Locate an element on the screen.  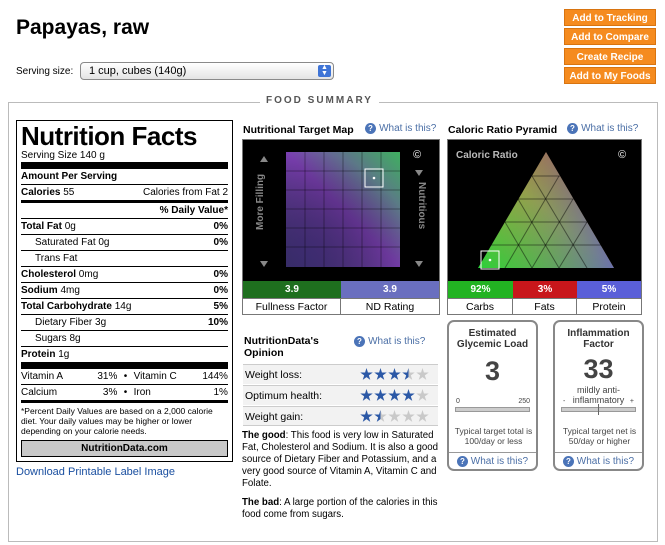
opinion-label: Weight loss: is located at coordinates (273, 375).